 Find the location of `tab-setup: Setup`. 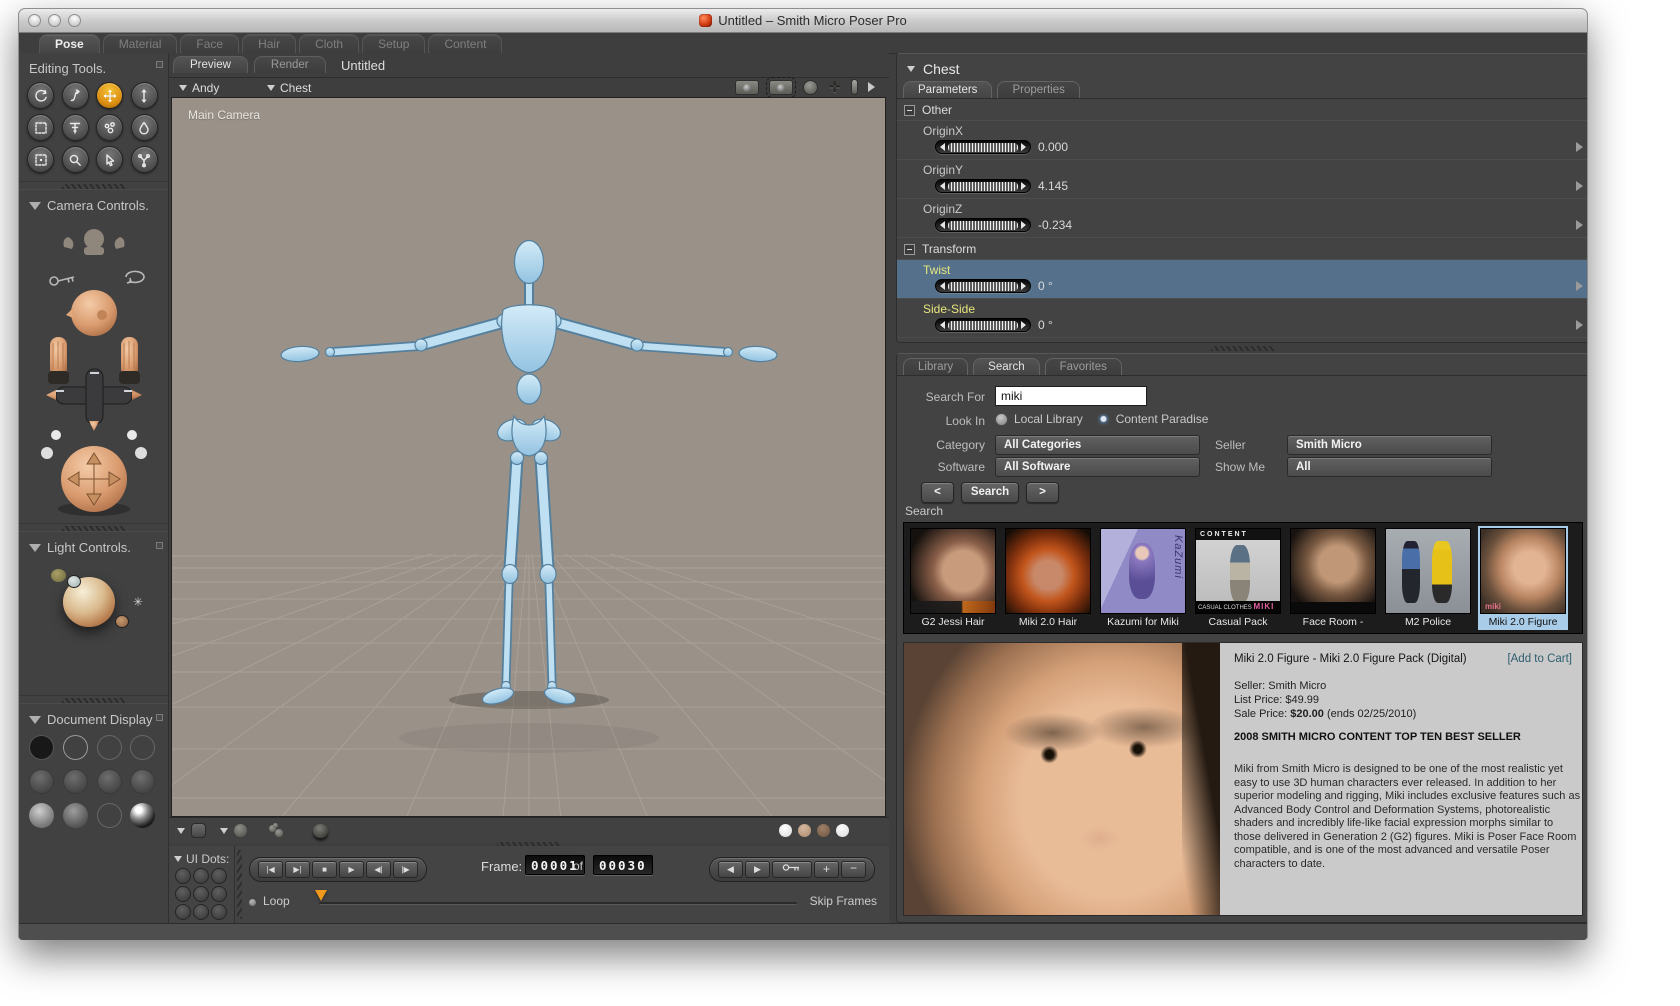

tab-setup: Setup is located at coordinates (394, 43).